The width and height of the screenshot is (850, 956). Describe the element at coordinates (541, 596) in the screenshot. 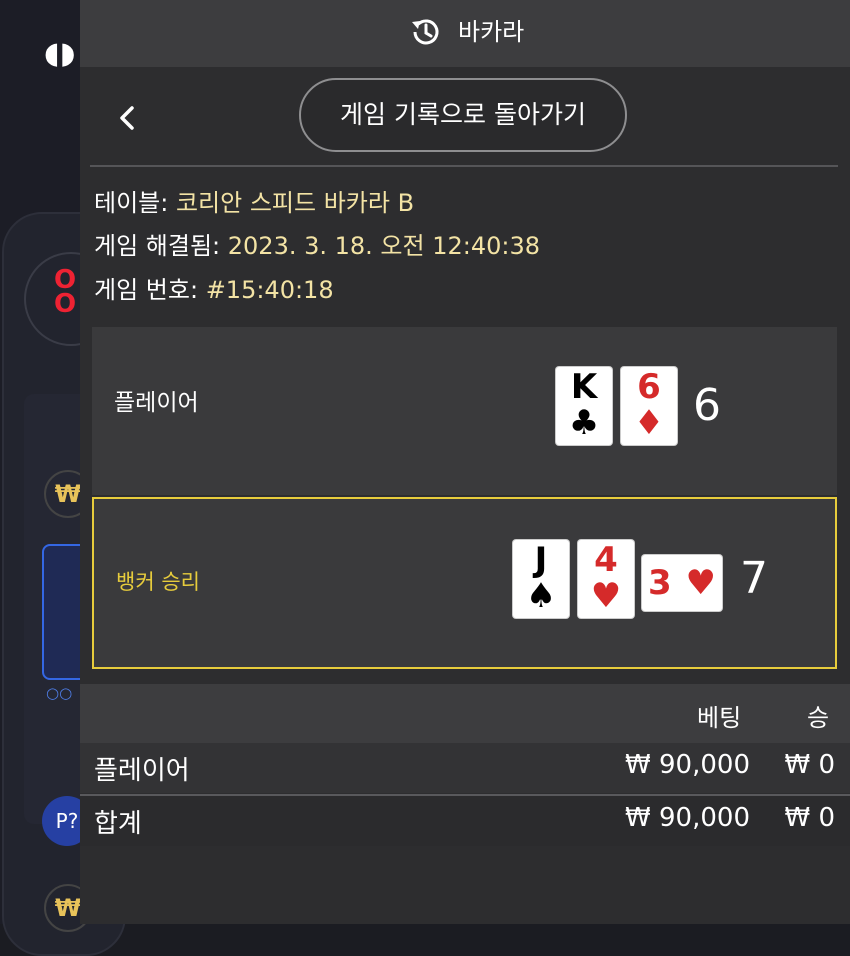

I see `spade-icon: ♠` at that location.